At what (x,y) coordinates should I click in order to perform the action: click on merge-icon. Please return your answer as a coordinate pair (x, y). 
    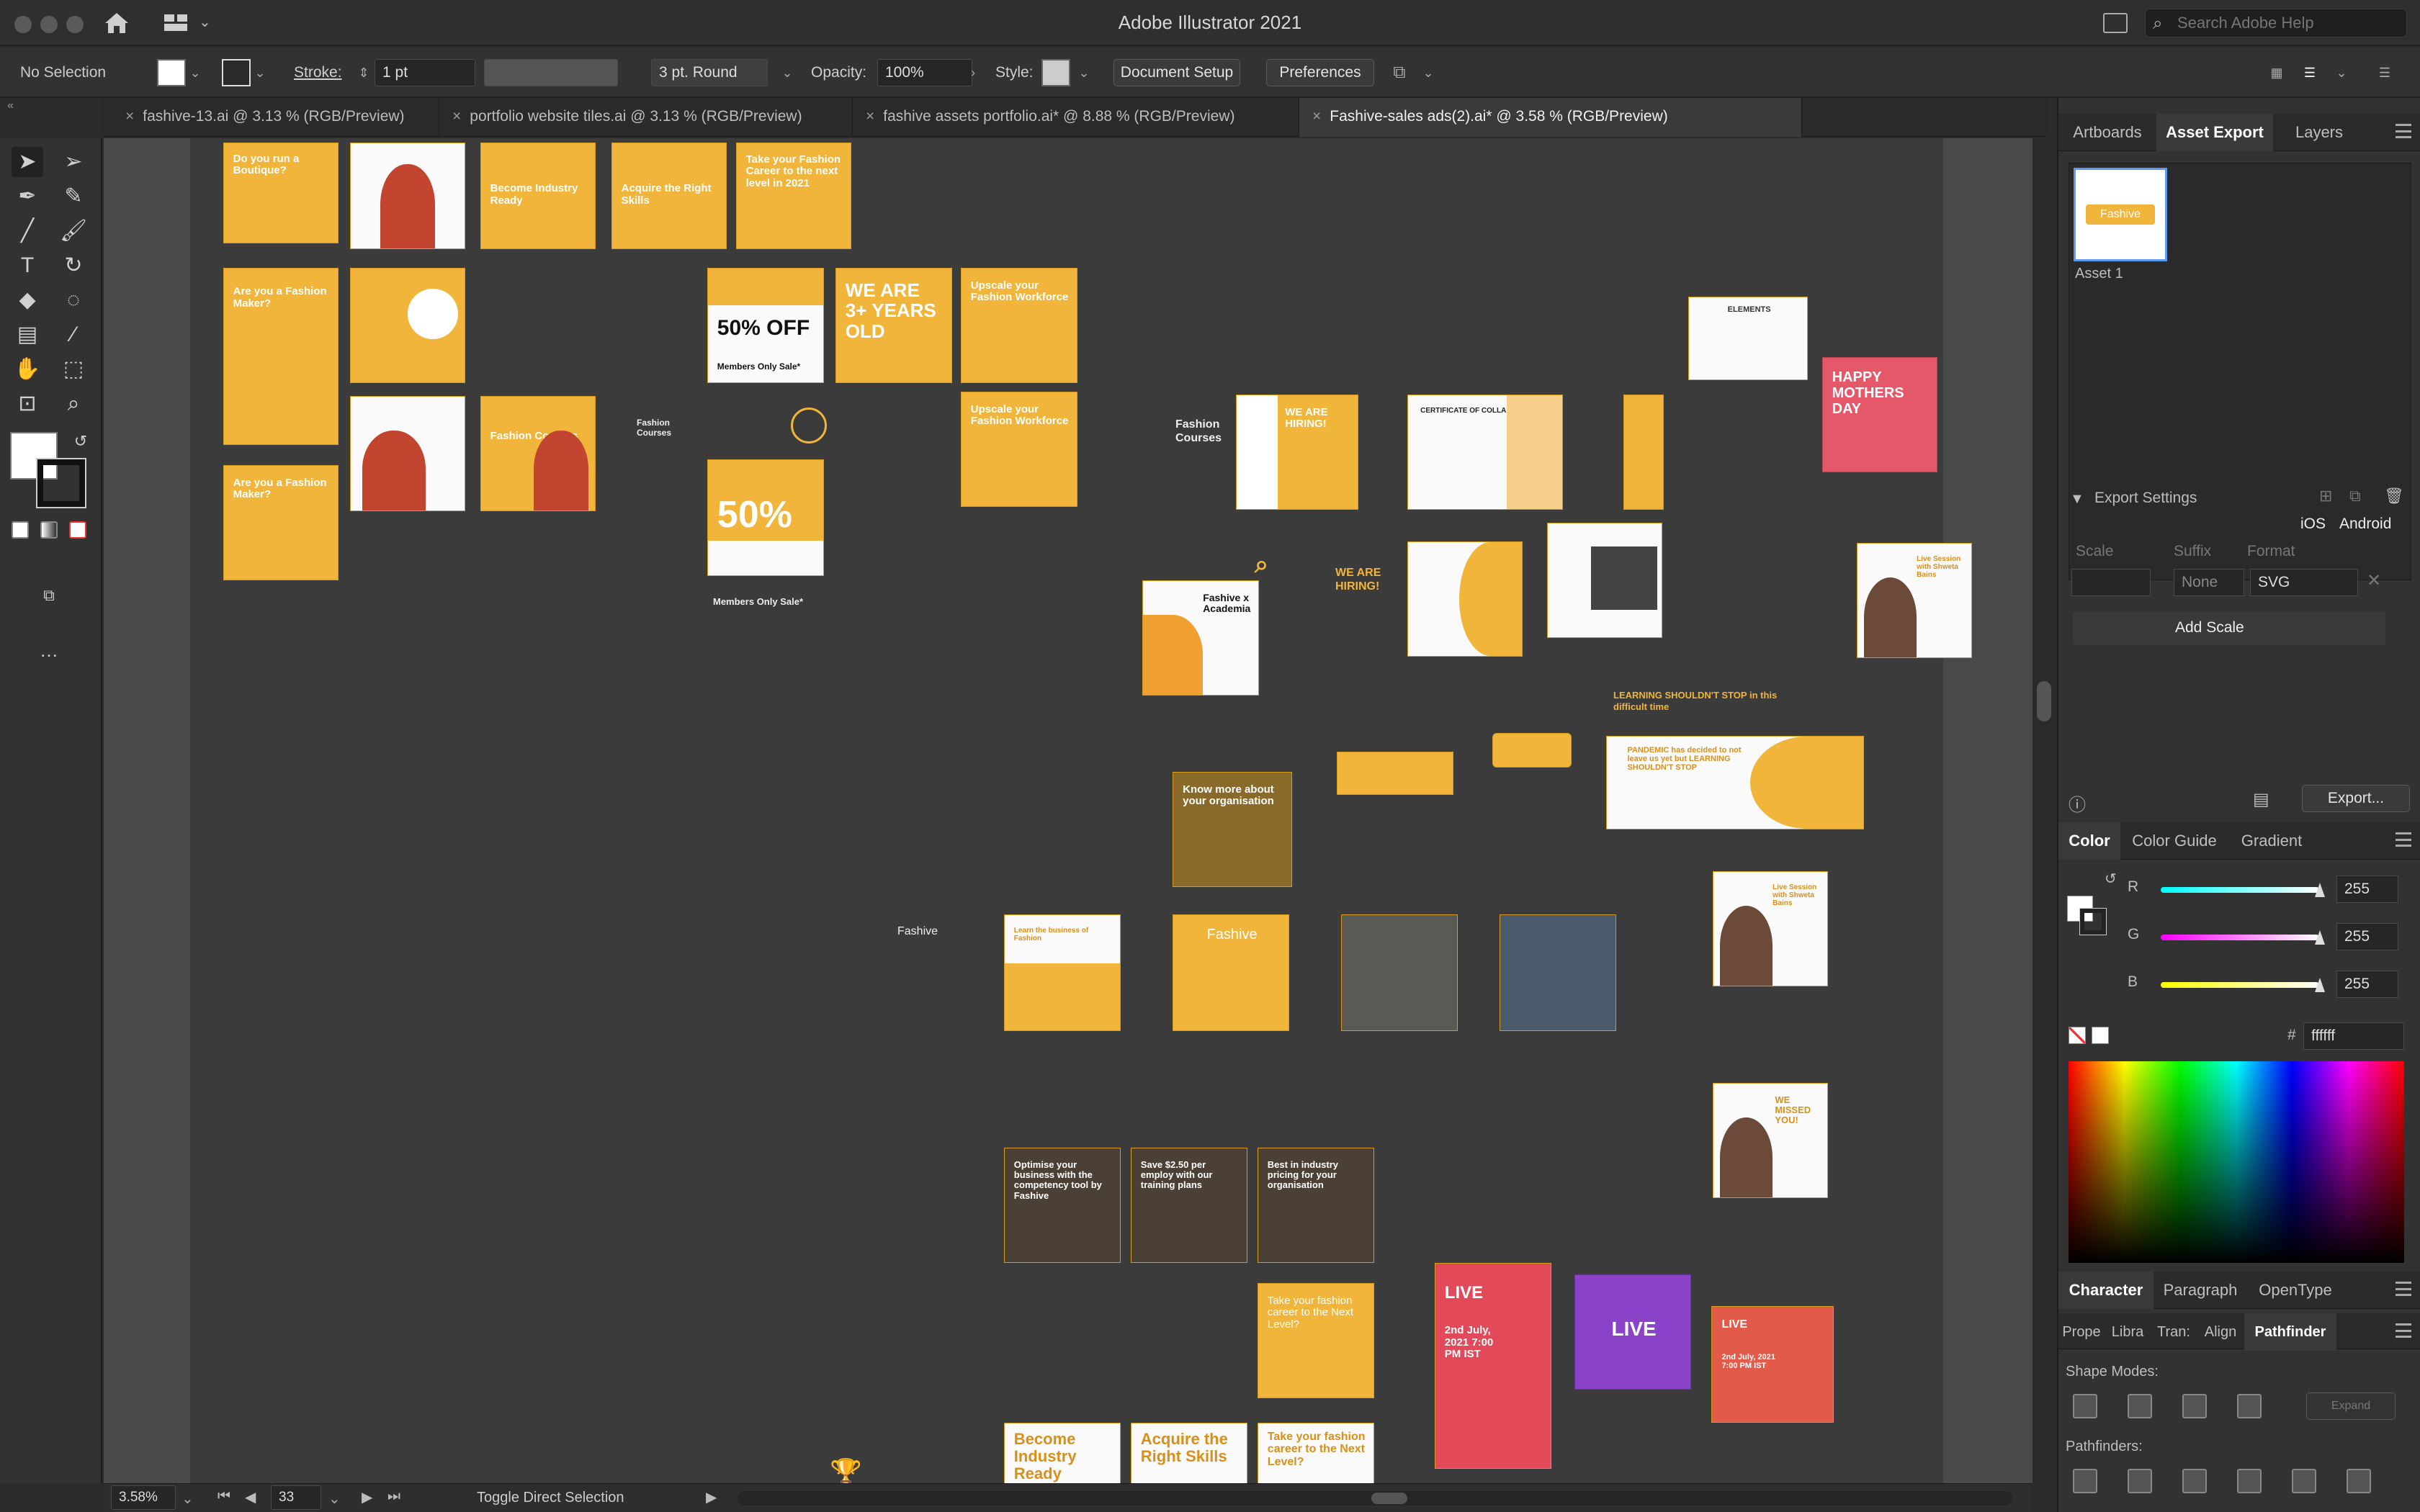
    Looking at the image, I should click on (2194, 1481).